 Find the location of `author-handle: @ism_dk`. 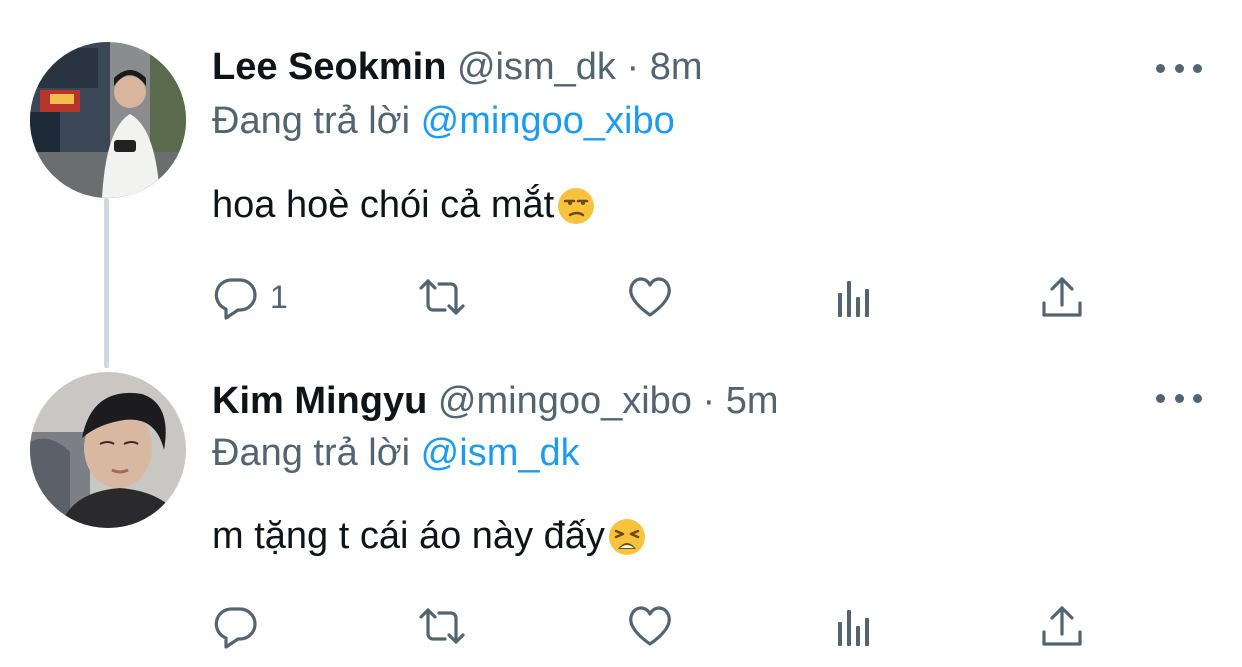

author-handle: @ism_dk is located at coordinates (536, 67).